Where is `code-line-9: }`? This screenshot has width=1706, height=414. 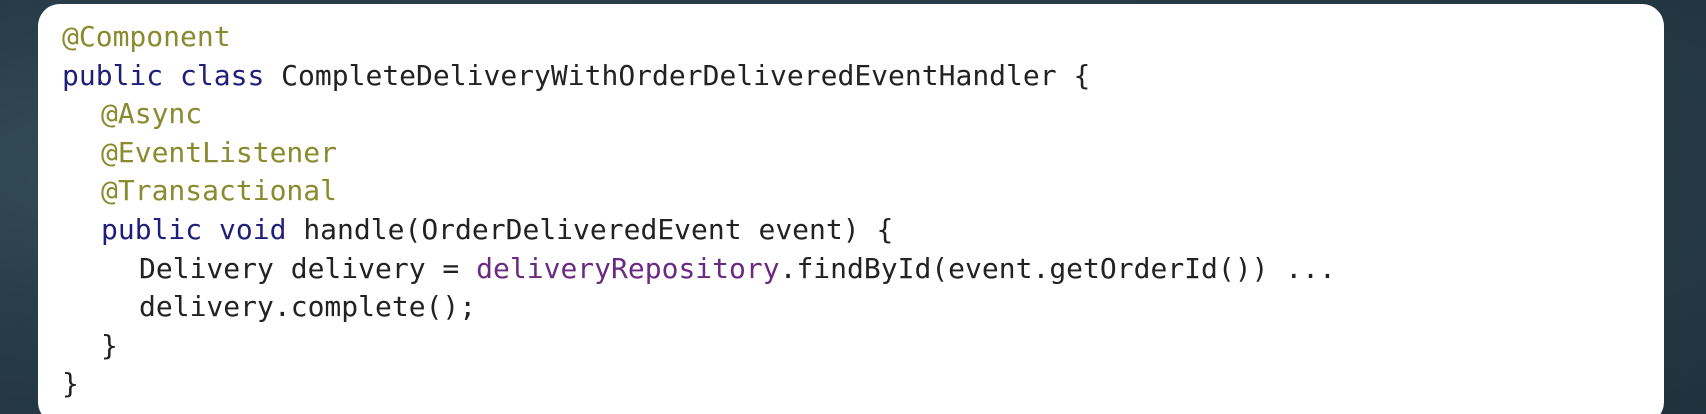
code-line-9: } is located at coordinates (863, 346).